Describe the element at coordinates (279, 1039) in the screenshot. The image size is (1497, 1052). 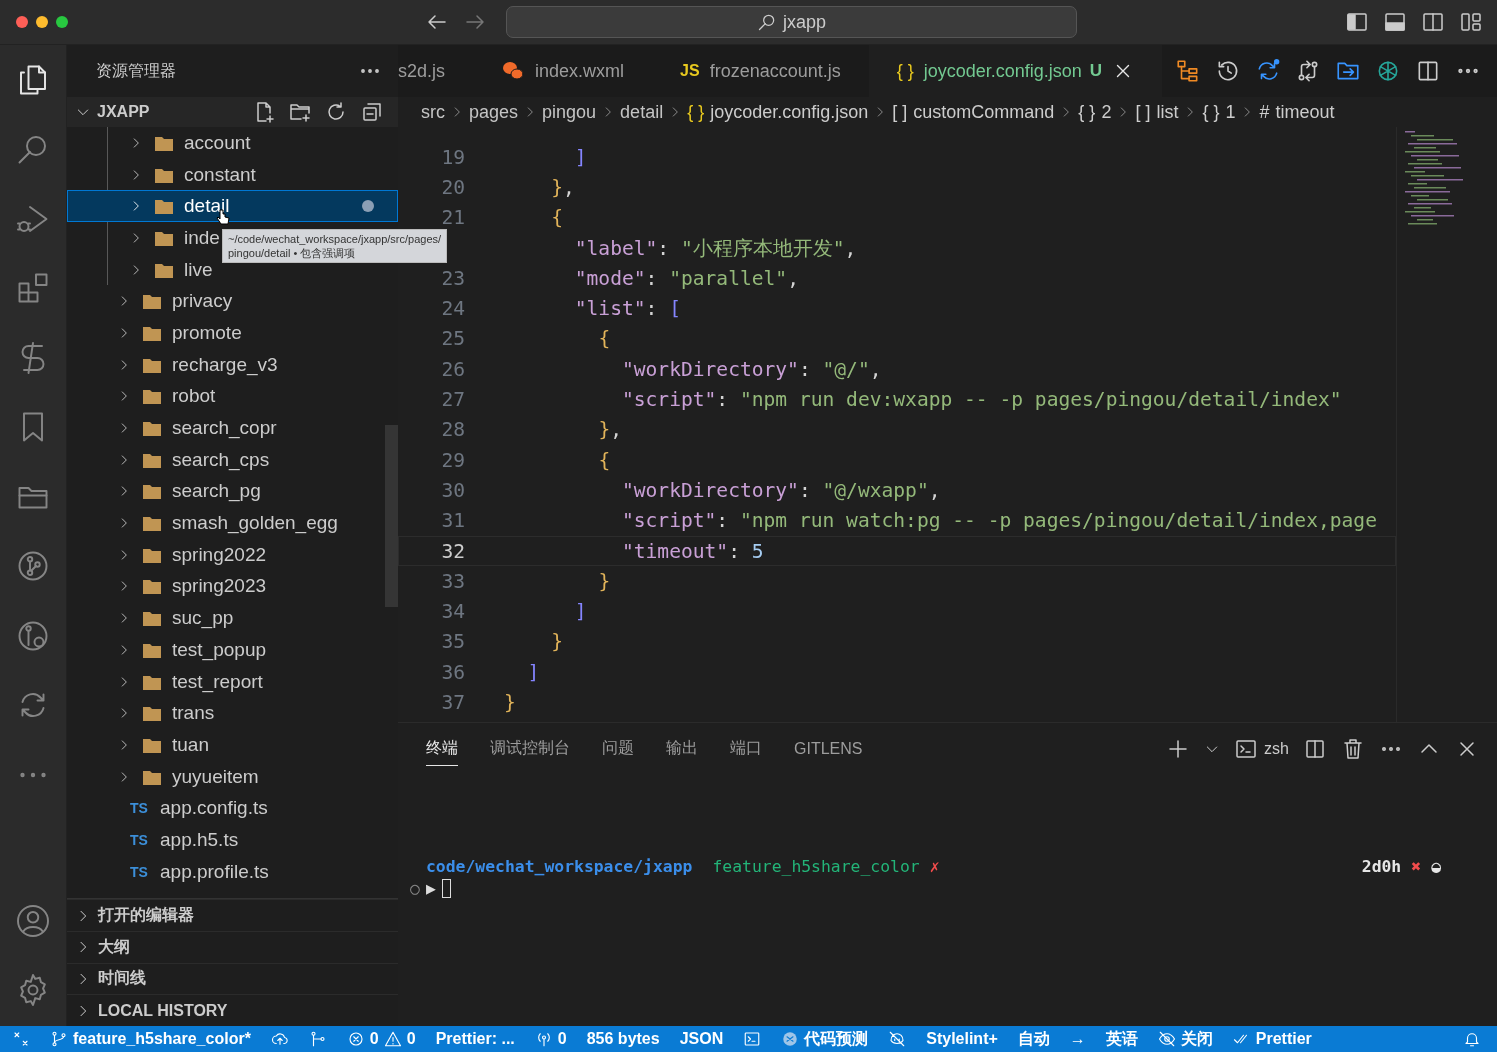
I see `sync-button` at that location.